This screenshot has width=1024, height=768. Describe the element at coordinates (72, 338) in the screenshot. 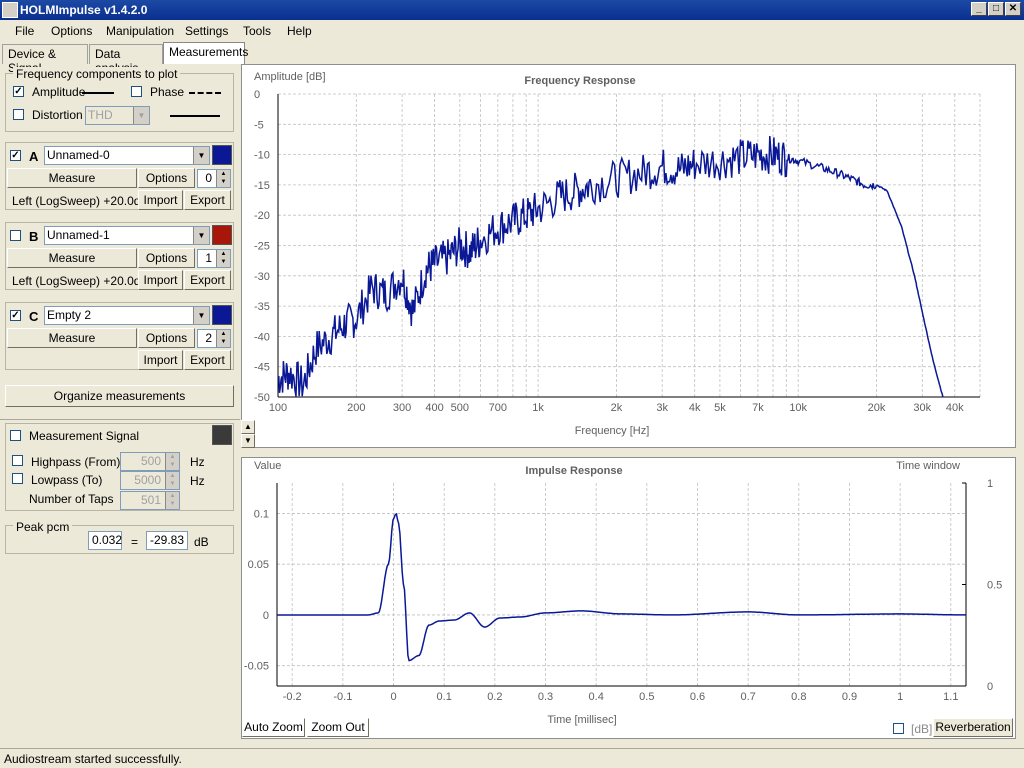

I see `measurement-c-measure-button: Measure` at that location.